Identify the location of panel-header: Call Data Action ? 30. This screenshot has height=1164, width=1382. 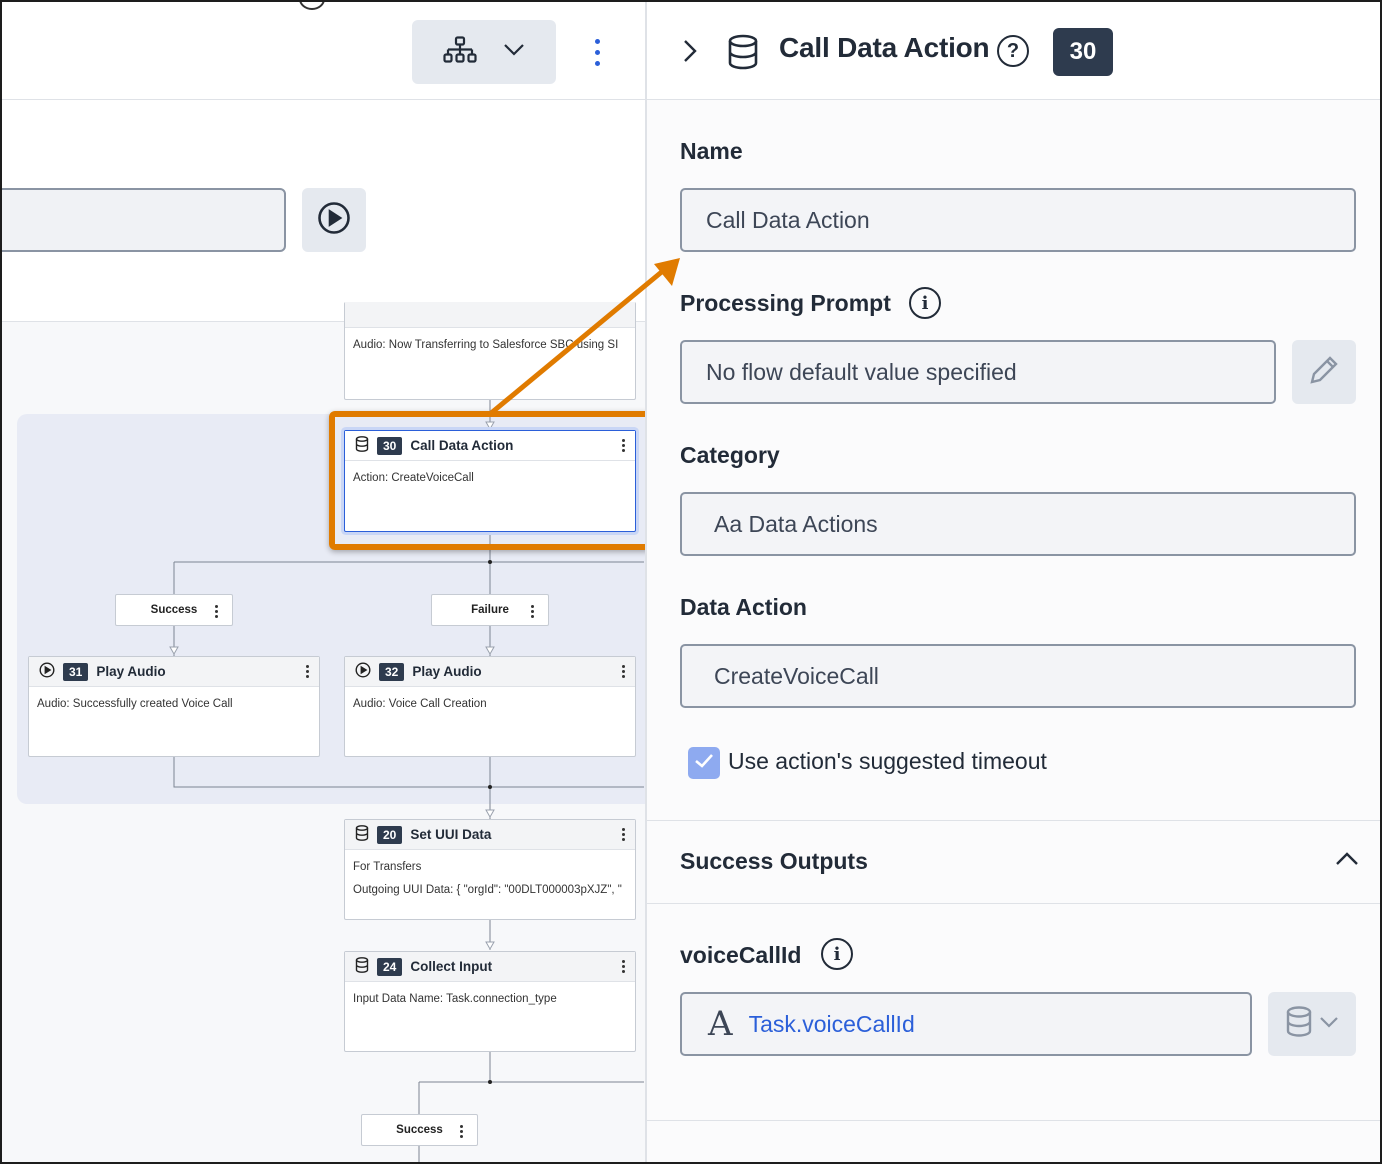
(1013, 51).